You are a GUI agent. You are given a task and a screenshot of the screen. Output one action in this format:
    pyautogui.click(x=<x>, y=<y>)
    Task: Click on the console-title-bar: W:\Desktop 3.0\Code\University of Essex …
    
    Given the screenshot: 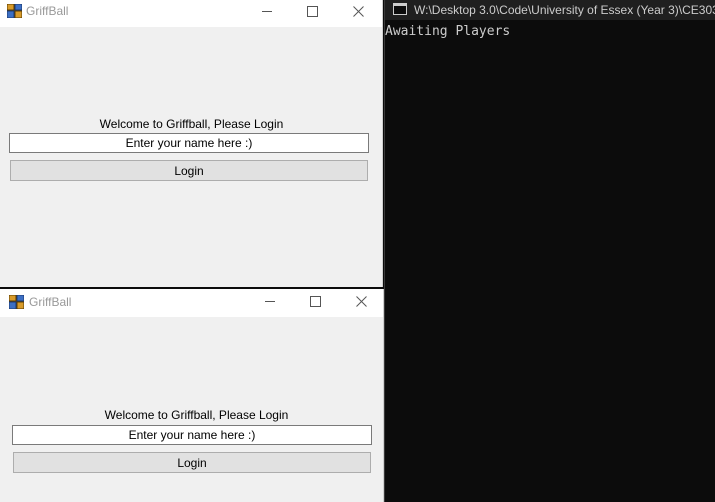 What is the action you would take?
    pyautogui.click(x=550, y=10)
    